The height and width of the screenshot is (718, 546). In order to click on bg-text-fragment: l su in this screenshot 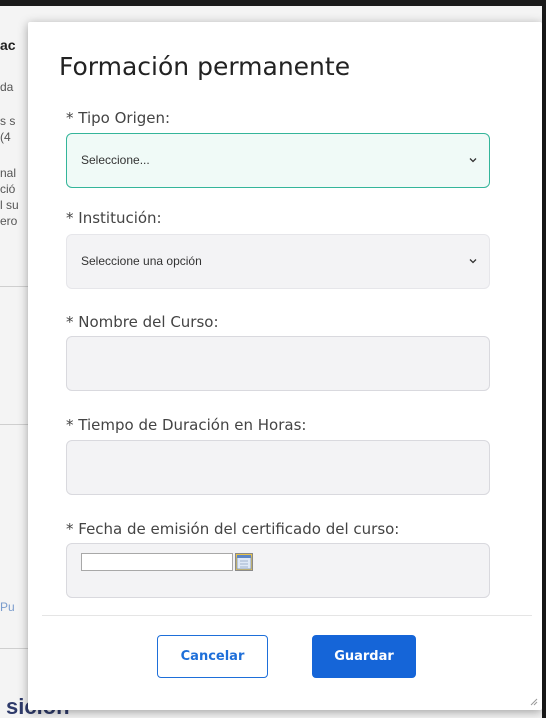, I will do `click(9, 205)`.